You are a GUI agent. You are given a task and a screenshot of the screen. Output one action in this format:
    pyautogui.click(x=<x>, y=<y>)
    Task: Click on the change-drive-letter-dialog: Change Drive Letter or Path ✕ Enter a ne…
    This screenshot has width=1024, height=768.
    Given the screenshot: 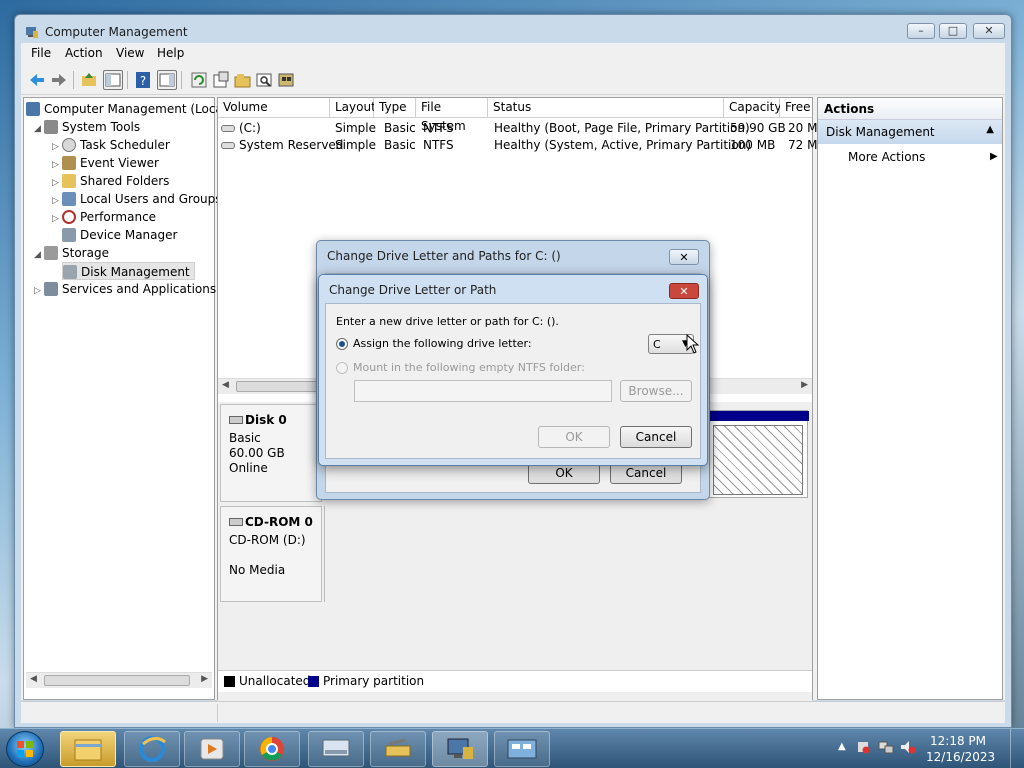 What is the action you would take?
    pyautogui.click(x=513, y=370)
    